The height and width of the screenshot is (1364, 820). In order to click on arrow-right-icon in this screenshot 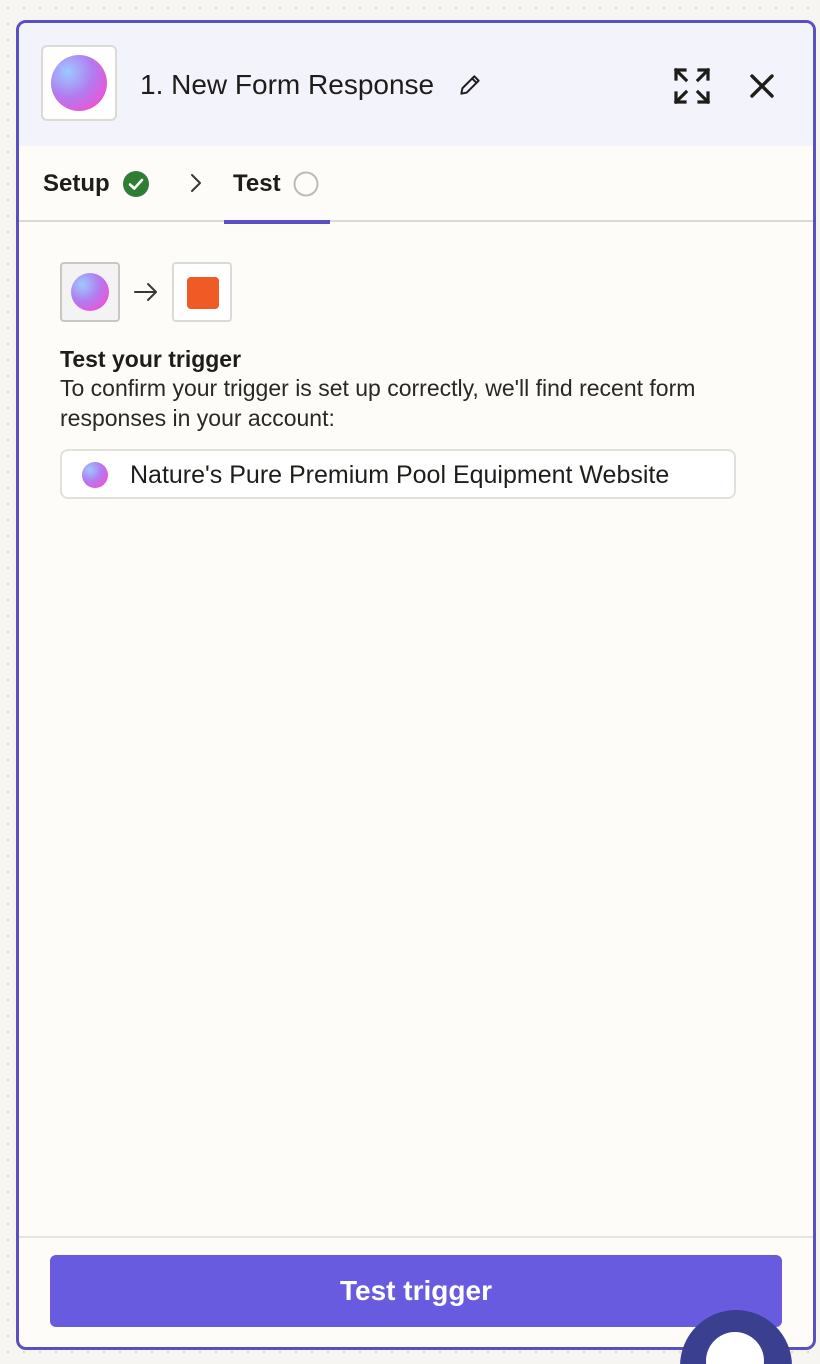, I will do `click(145, 292)`.